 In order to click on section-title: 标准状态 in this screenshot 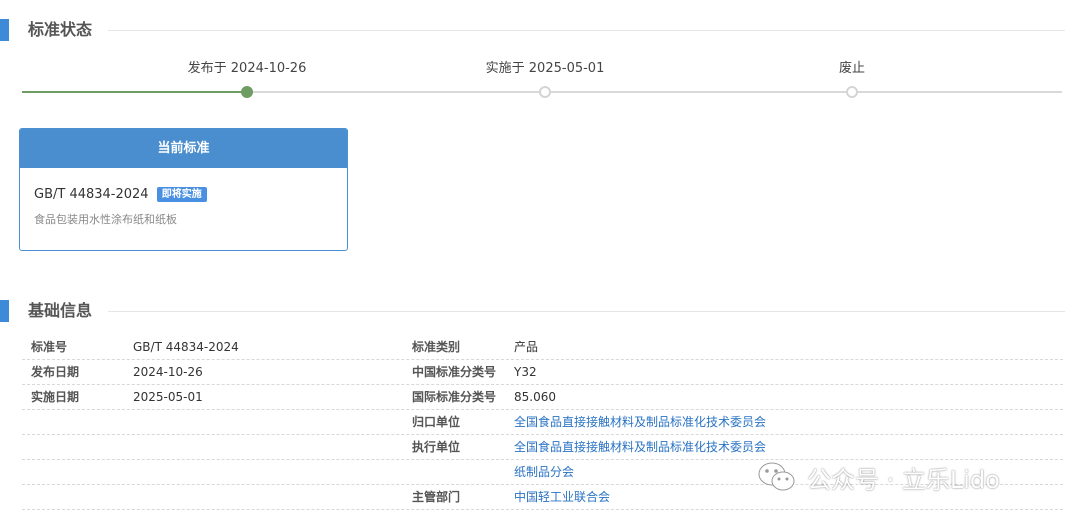, I will do `click(60, 29)`.